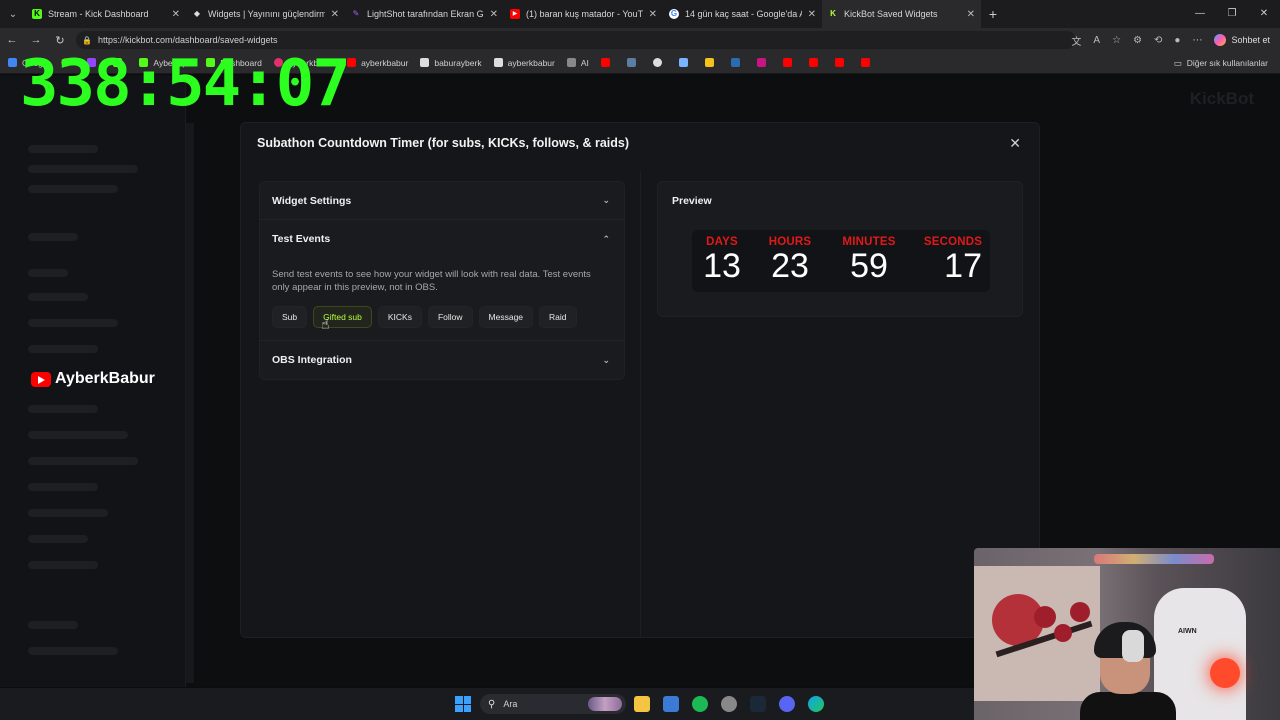 The image size is (1280, 720). I want to click on test-sub-button: Sub, so click(290, 317).